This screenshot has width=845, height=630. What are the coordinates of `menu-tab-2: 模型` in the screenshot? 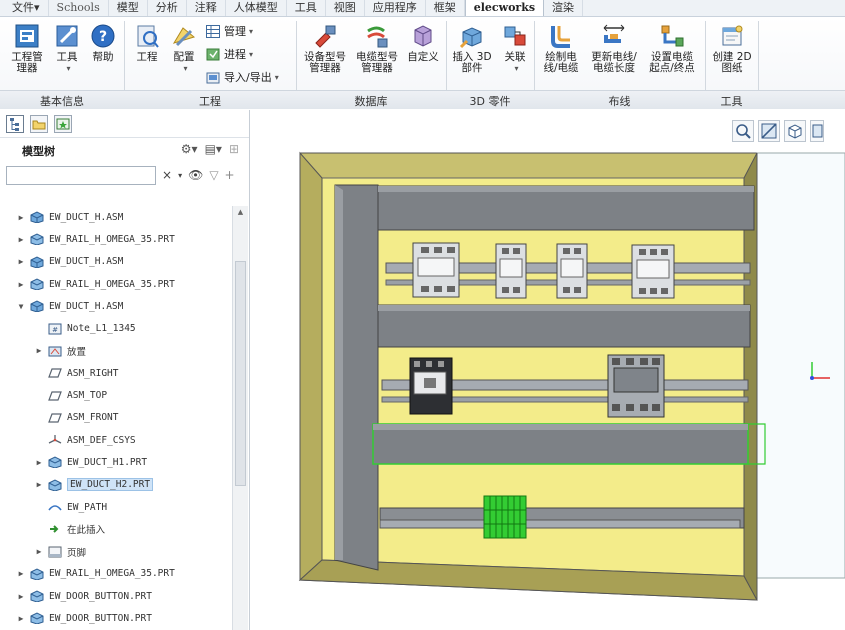 It's located at (128, 8).